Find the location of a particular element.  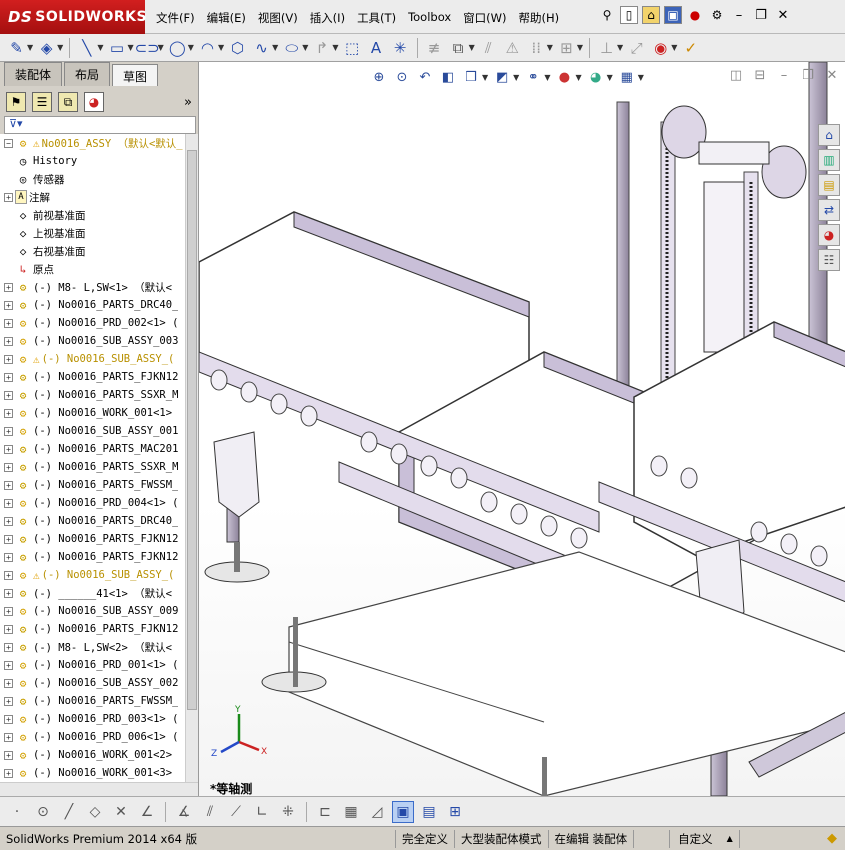

angle-icon: ∟ is located at coordinates (262, 812).